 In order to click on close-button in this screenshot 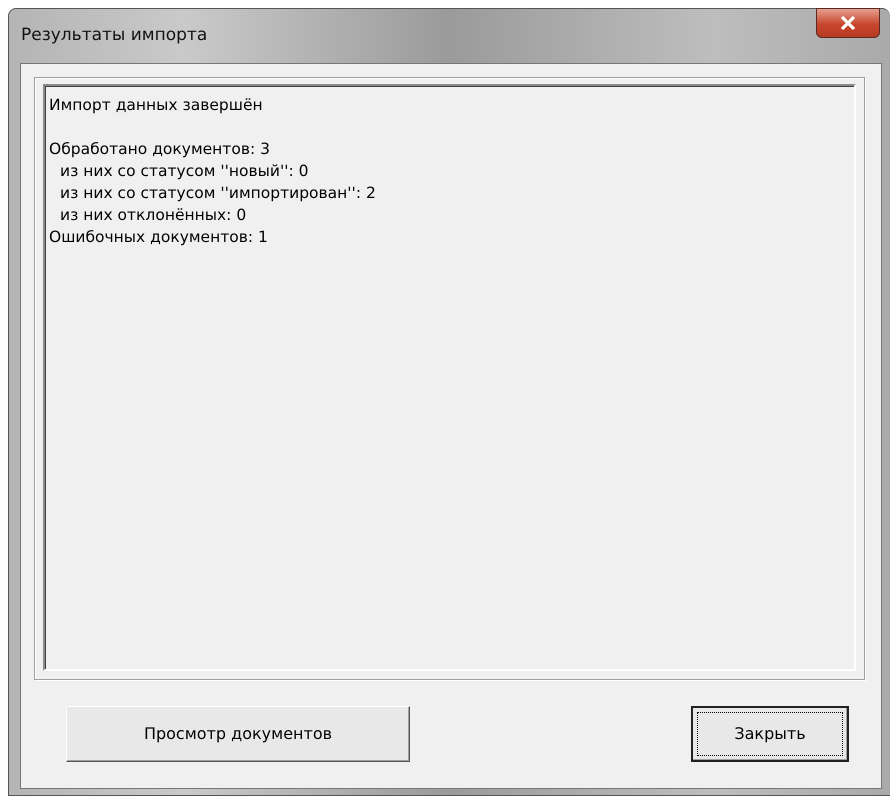, I will do `click(848, 23)`.